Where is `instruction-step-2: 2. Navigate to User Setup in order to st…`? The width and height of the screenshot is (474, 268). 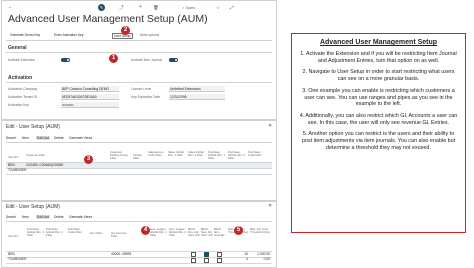 instruction-step-2: 2. Navigate to User Setup in order to st… is located at coordinates (378, 76).